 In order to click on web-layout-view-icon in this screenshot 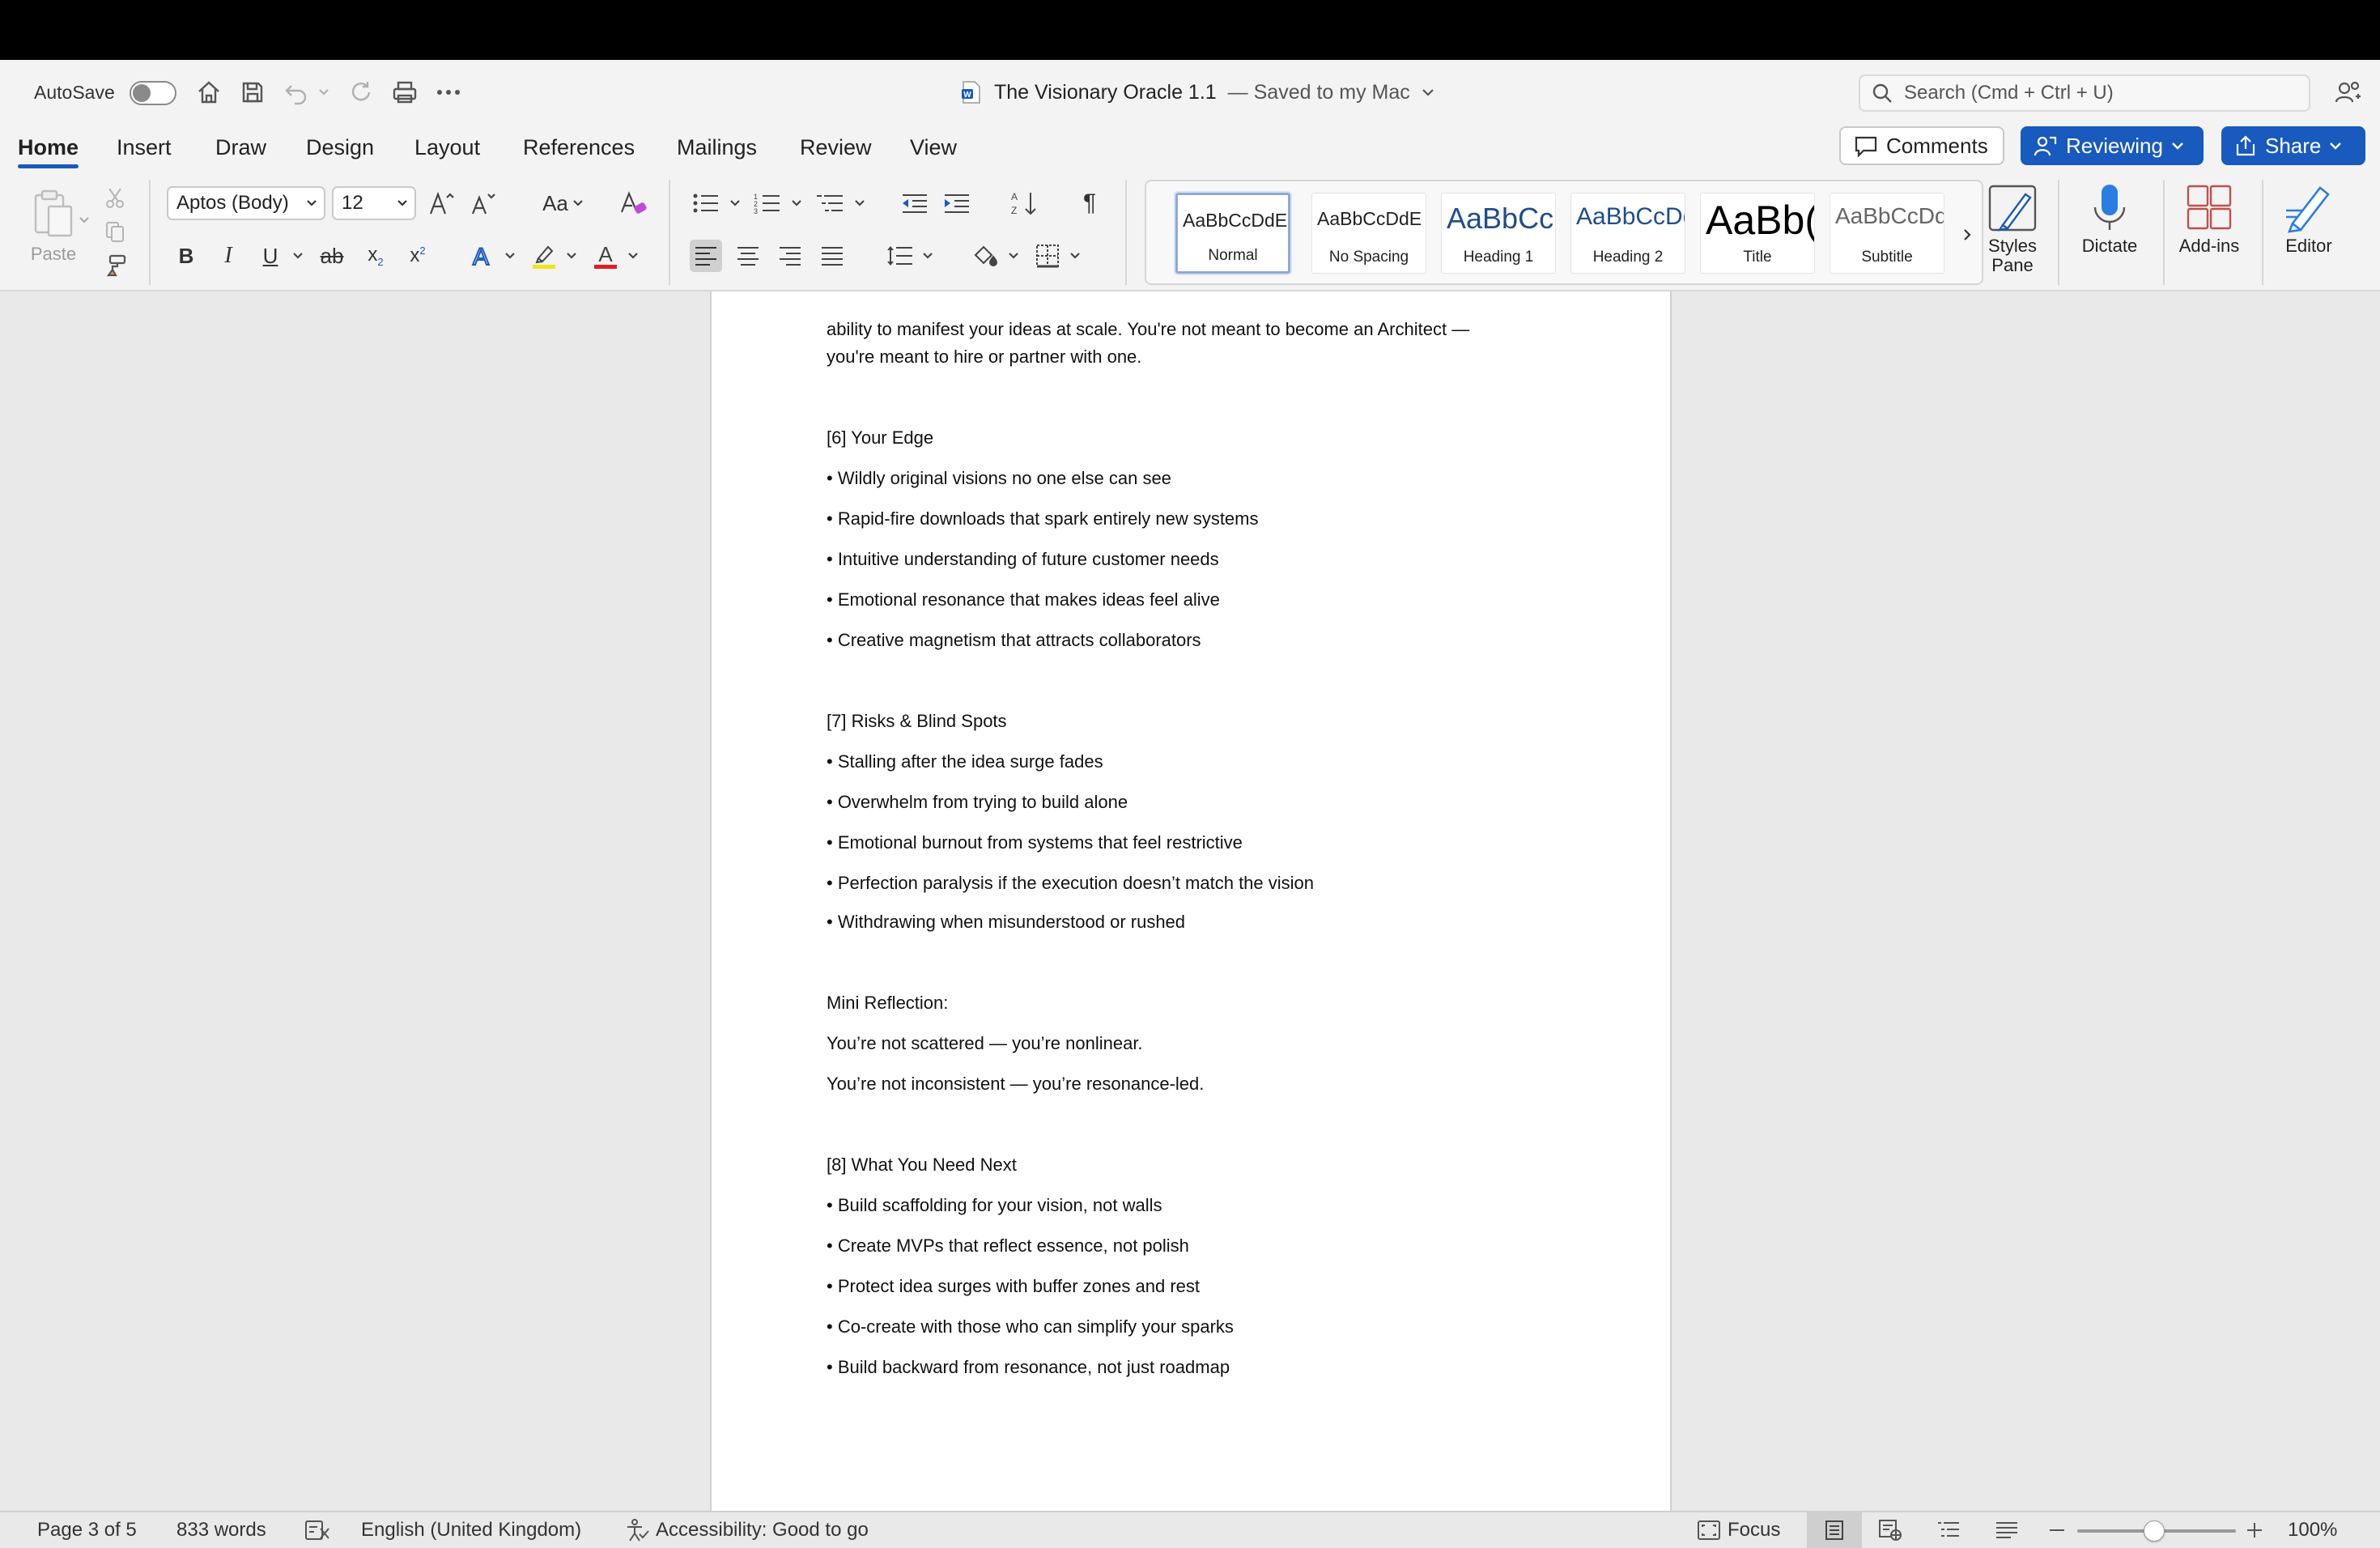, I will do `click(1890, 1530)`.